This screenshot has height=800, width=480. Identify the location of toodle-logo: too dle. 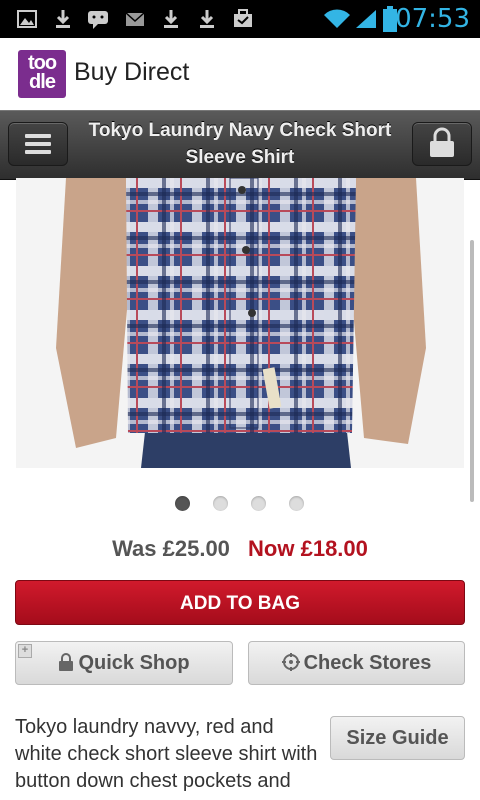
(42, 74).